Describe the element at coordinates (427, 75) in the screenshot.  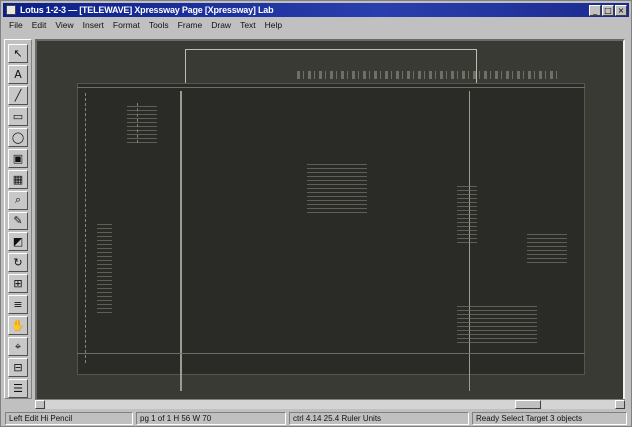
I see `header-text-line` at that location.